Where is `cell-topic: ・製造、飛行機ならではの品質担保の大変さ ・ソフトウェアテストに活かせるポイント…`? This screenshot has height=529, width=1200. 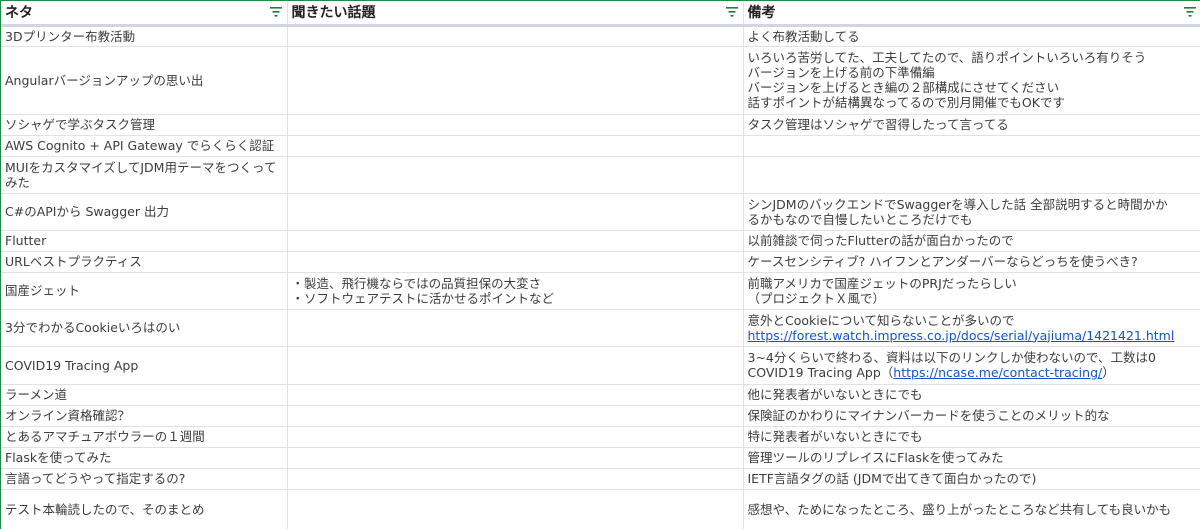 cell-topic: ・製造、飛行機ならではの品質担保の大変さ ・ソフトウェアテストに活かせるポイント… is located at coordinates (515, 291).